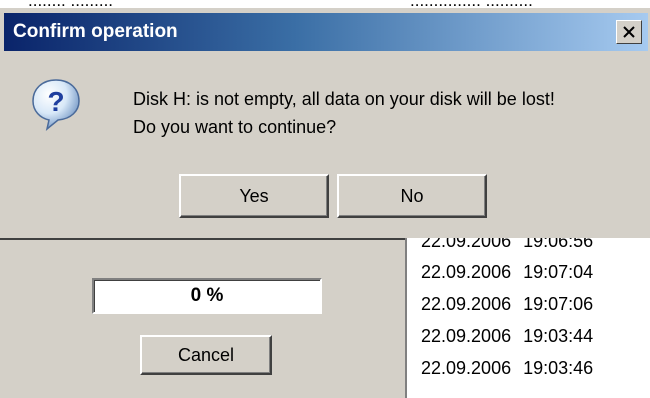 This screenshot has height=398, width=650. I want to click on file-time: 19:07:06, so click(558, 304).